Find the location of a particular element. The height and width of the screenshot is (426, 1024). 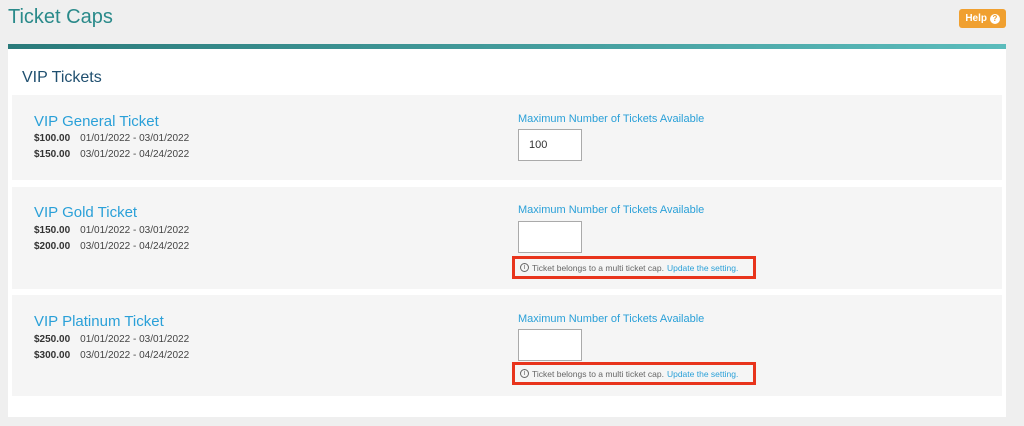

page-title: Ticket Caps is located at coordinates (60, 17).